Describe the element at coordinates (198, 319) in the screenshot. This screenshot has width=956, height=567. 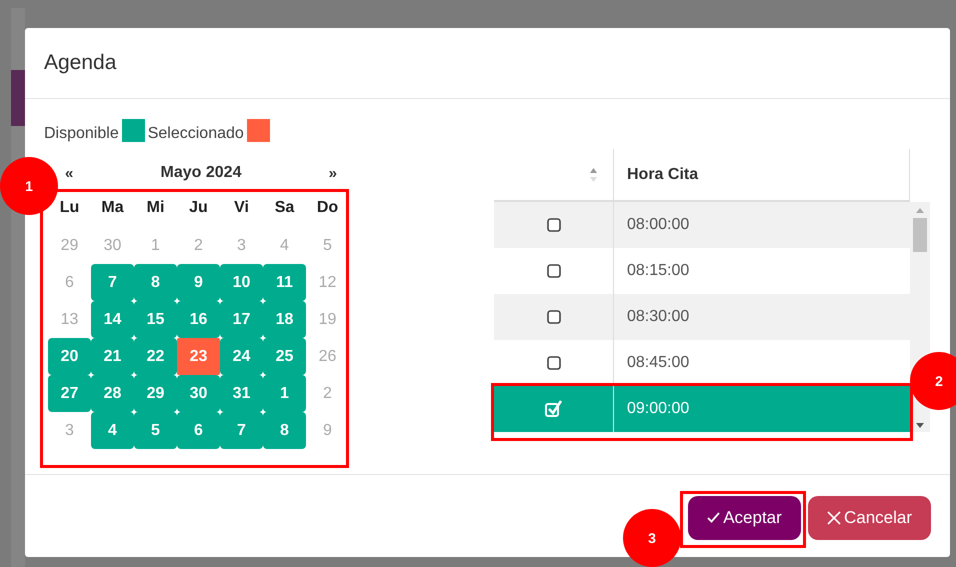
I see `calendar-day: 16` at that location.